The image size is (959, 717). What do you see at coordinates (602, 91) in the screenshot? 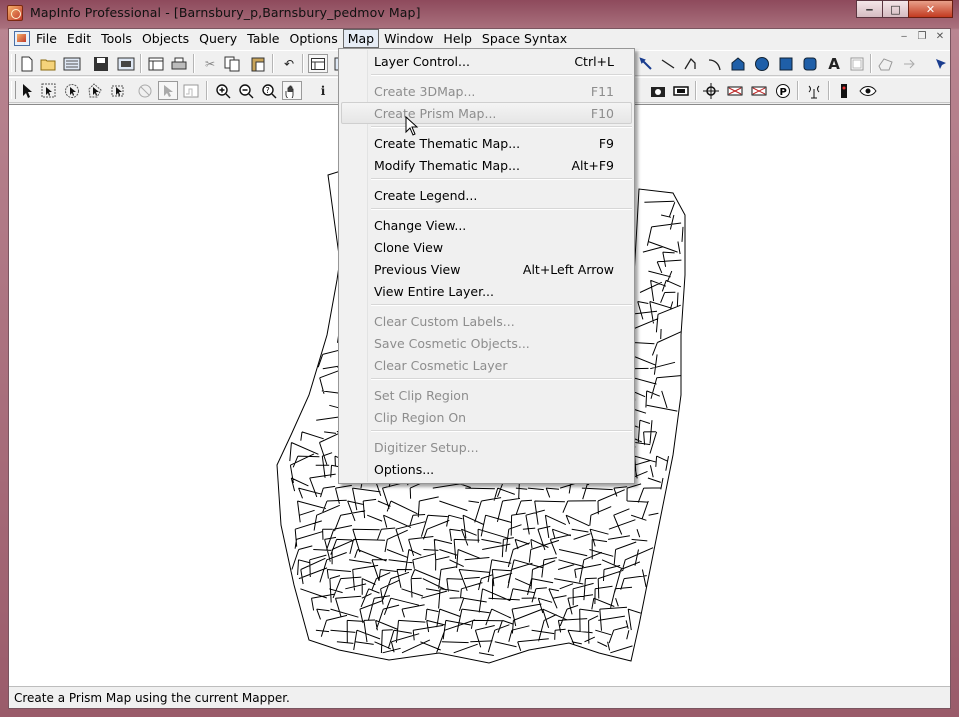
I see `menu-item-shortcut: F11` at bounding box center [602, 91].